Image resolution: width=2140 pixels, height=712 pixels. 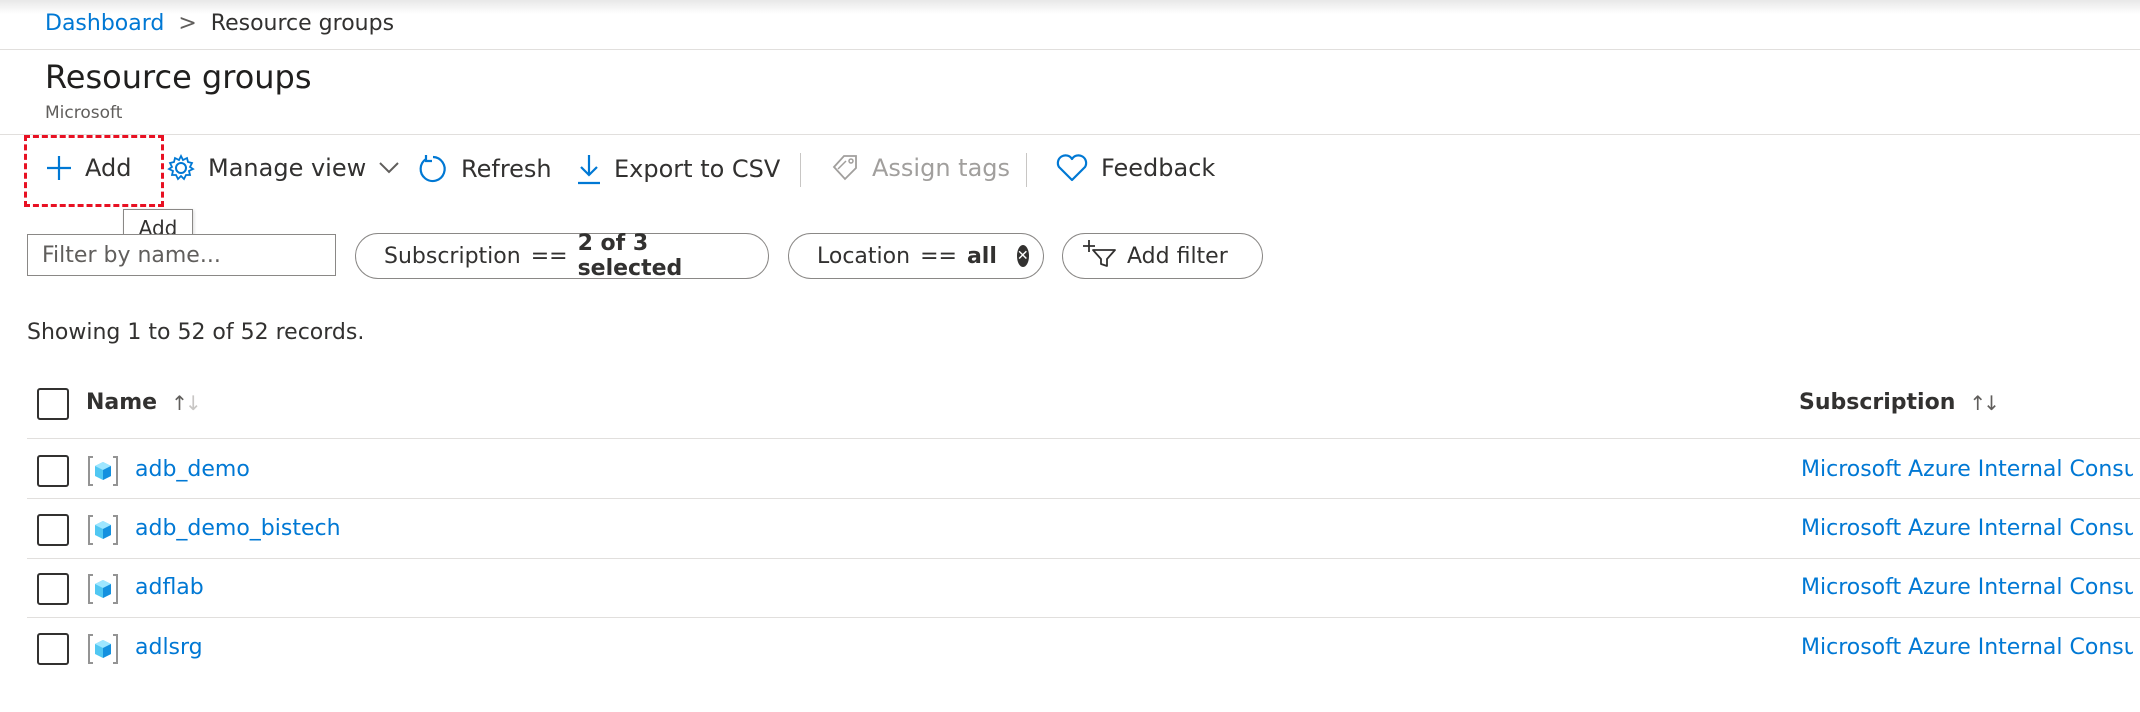 I want to click on clear-icon: ✕, so click(x=1022, y=256).